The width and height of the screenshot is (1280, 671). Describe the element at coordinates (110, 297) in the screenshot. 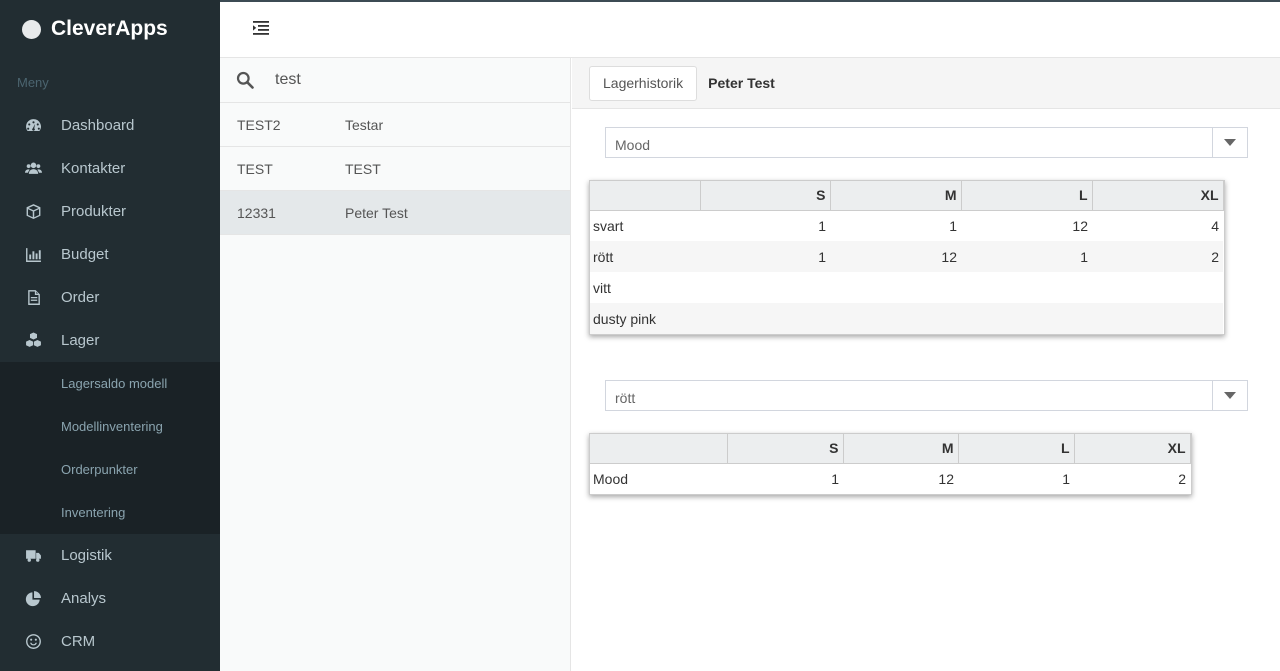

I see `sidebar-item-order: Order` at that location.